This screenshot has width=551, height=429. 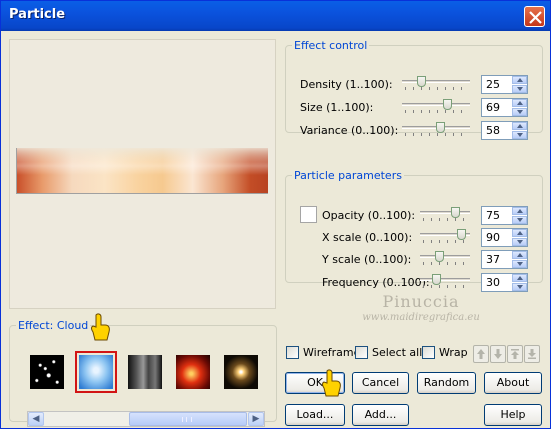 I want to click on random-button: Random, so click(x=446, y=383).